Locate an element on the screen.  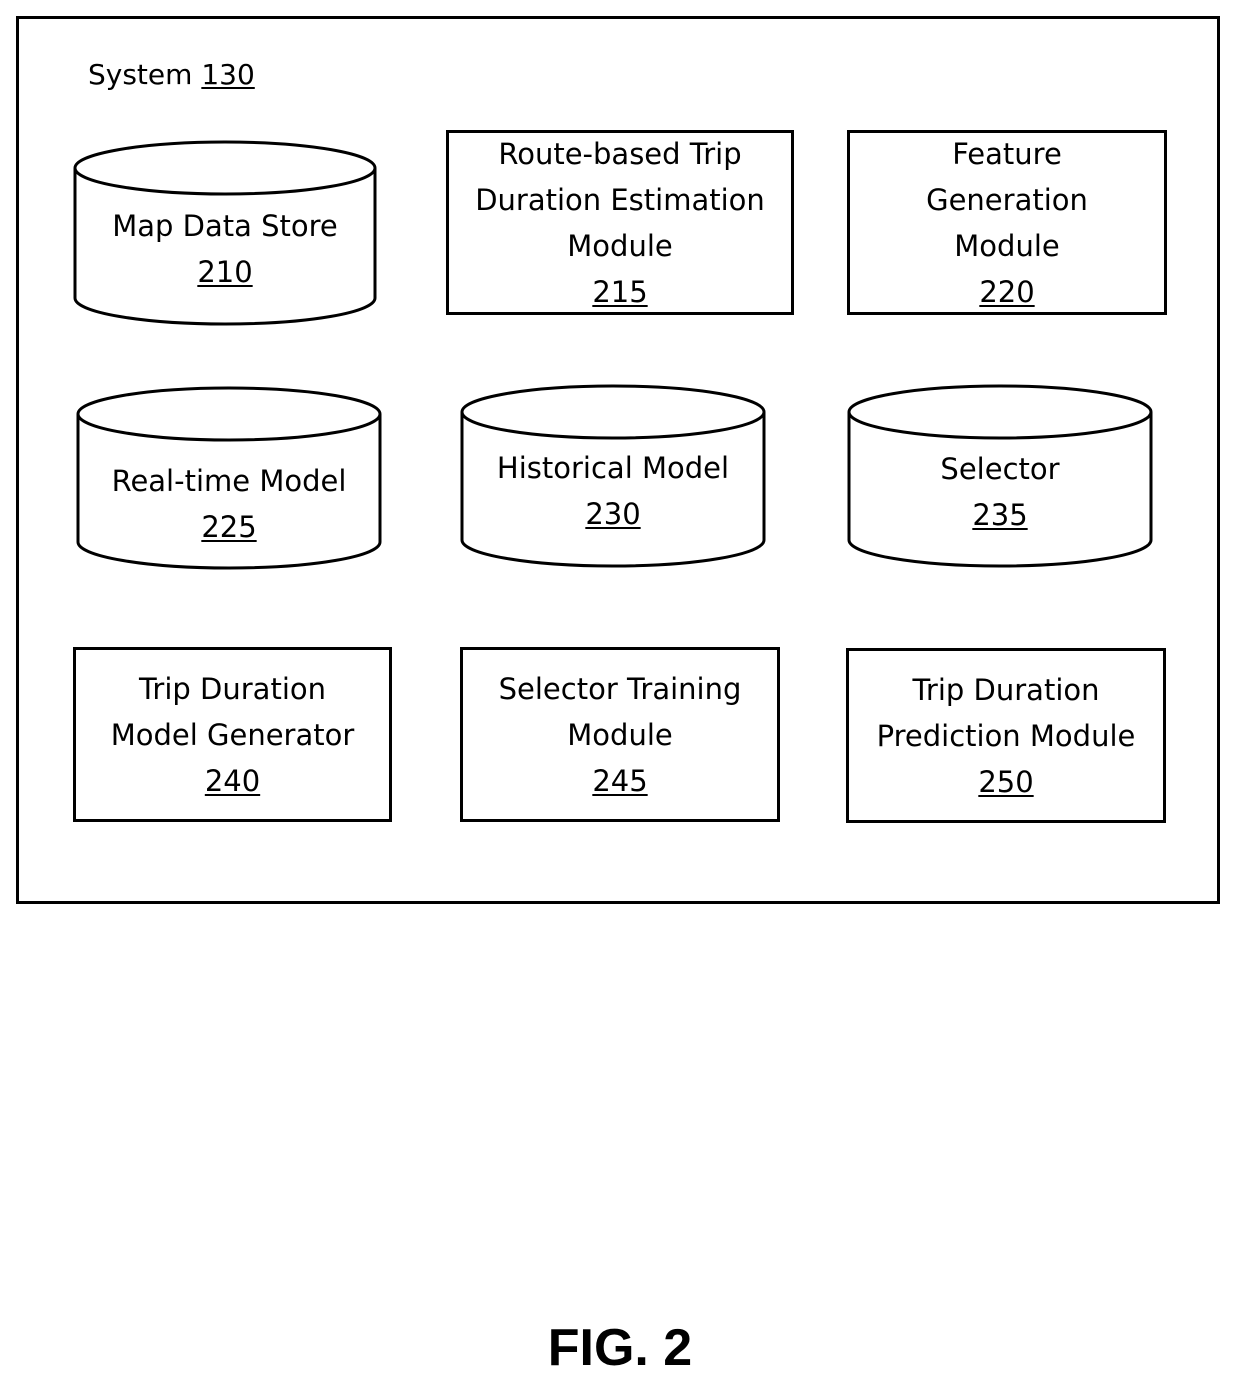
component-ref: 220 is located at coordinates (1007, 291).